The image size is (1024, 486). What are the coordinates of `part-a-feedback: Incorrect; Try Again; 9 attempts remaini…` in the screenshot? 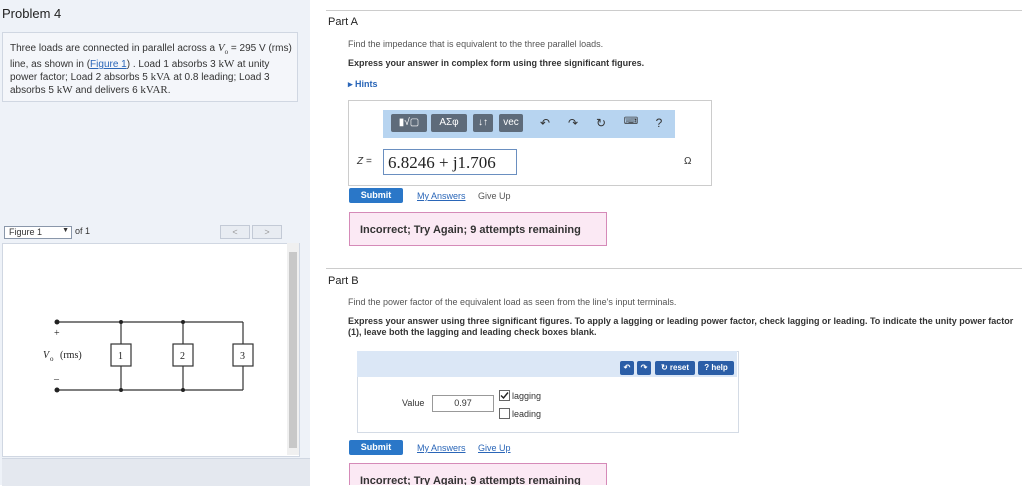 It's located at (478, 229).